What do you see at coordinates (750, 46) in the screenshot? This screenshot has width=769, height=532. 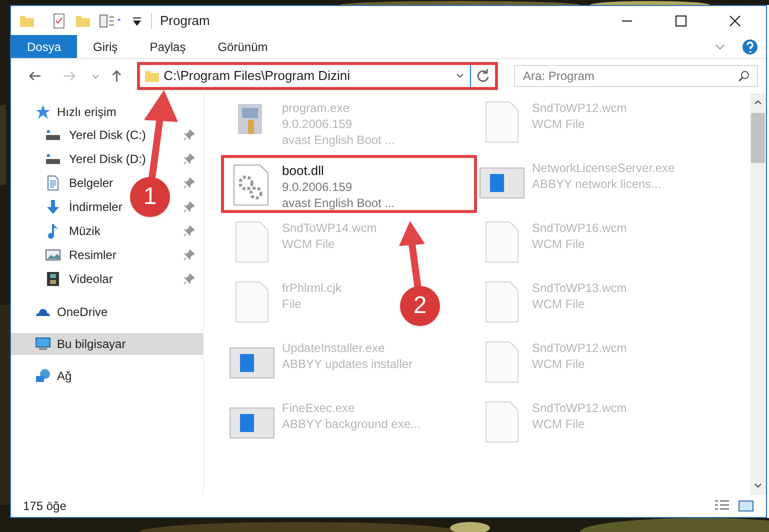 I see `help-icon` at bounding box center [750, 46].